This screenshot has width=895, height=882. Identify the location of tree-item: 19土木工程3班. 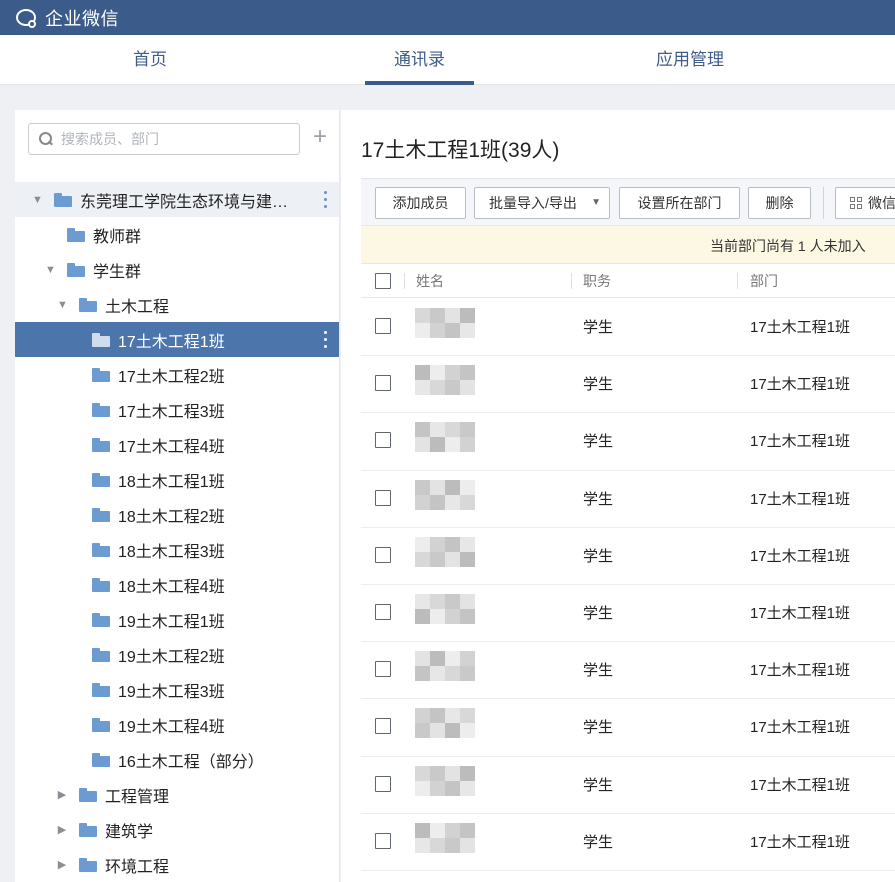
(177, 689).